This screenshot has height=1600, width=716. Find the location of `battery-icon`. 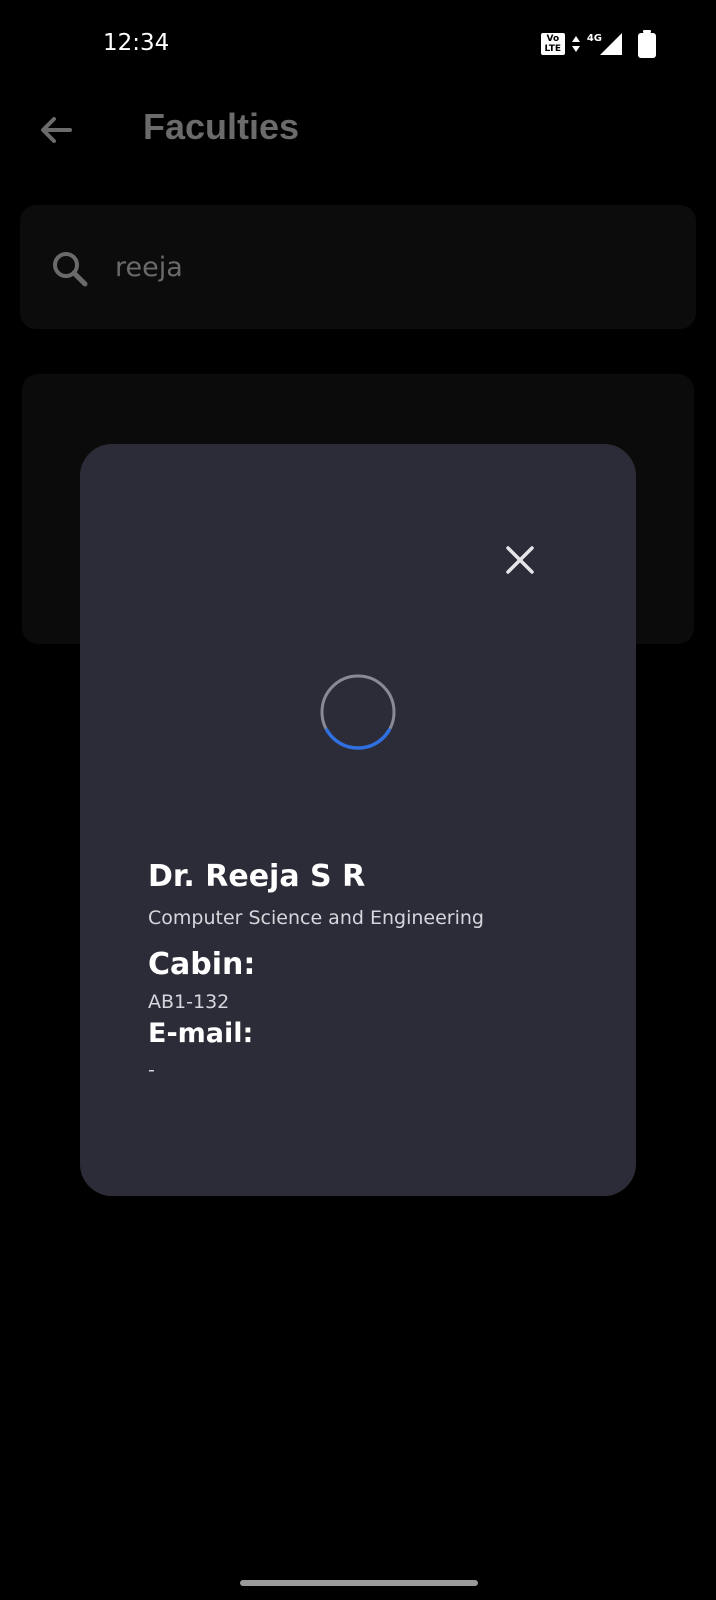

battery-icon is located at coordinates (647, 44).